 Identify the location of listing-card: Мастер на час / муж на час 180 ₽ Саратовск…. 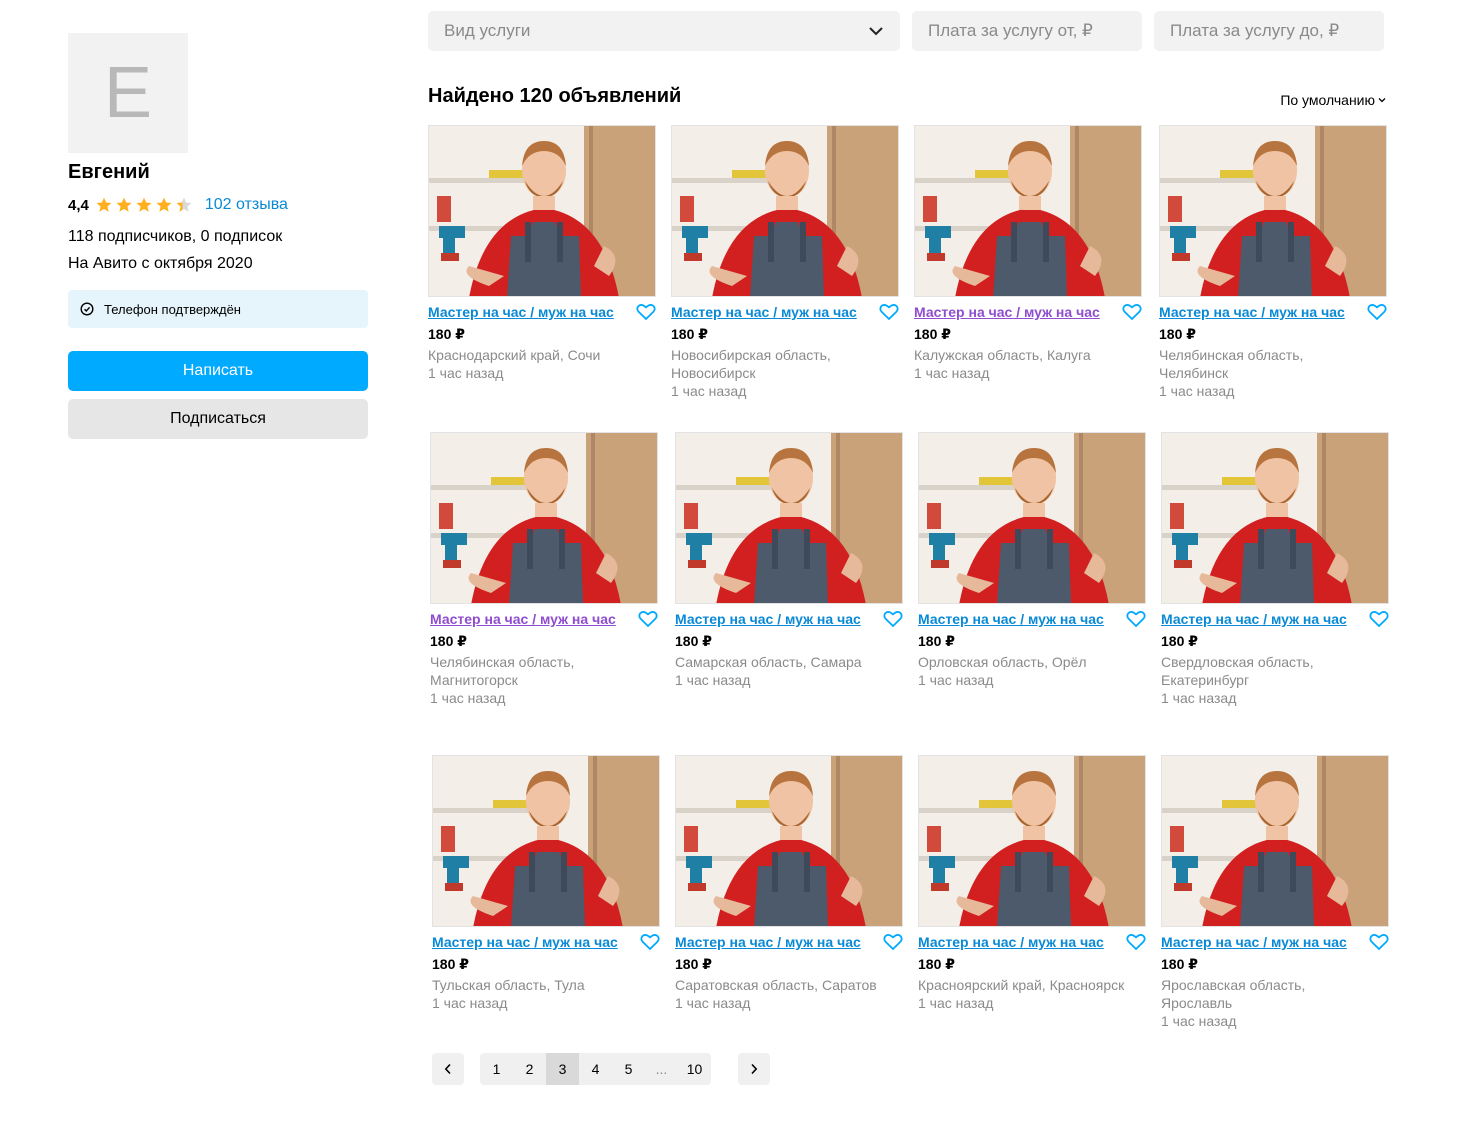
(790, 884).